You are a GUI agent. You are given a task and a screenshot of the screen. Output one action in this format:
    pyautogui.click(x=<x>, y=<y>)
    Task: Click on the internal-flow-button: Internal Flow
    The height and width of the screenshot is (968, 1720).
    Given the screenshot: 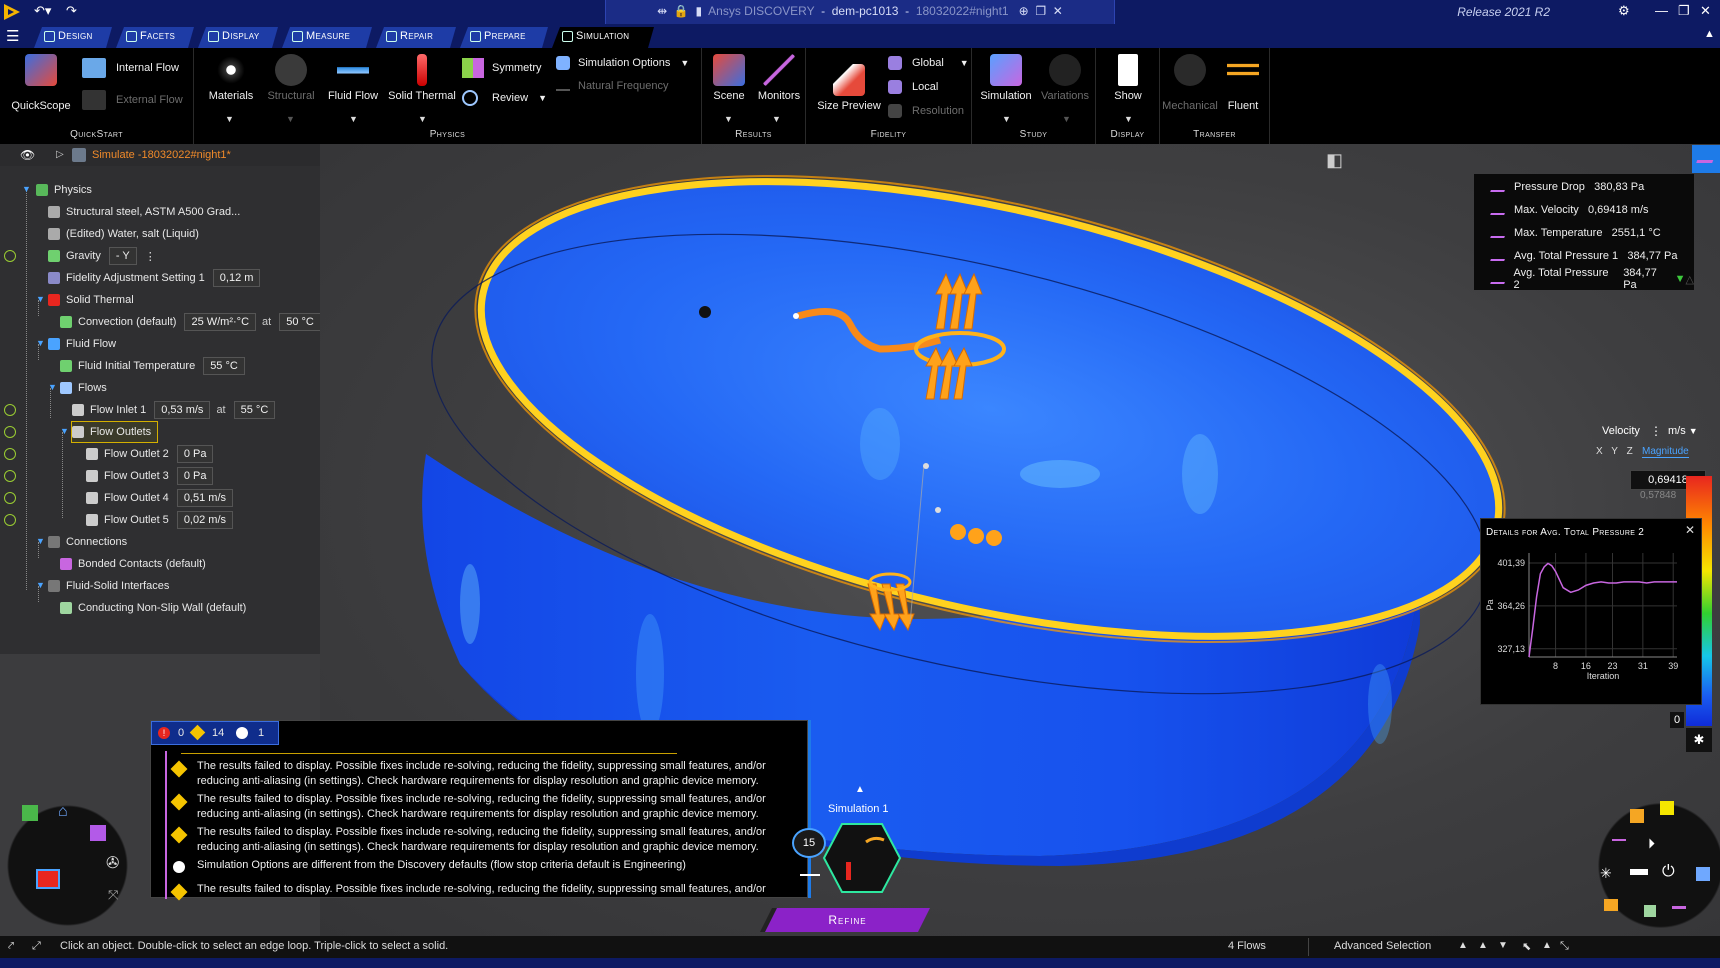 What is the action you would take?
    pyautogui.click(x=130, y=68)
    